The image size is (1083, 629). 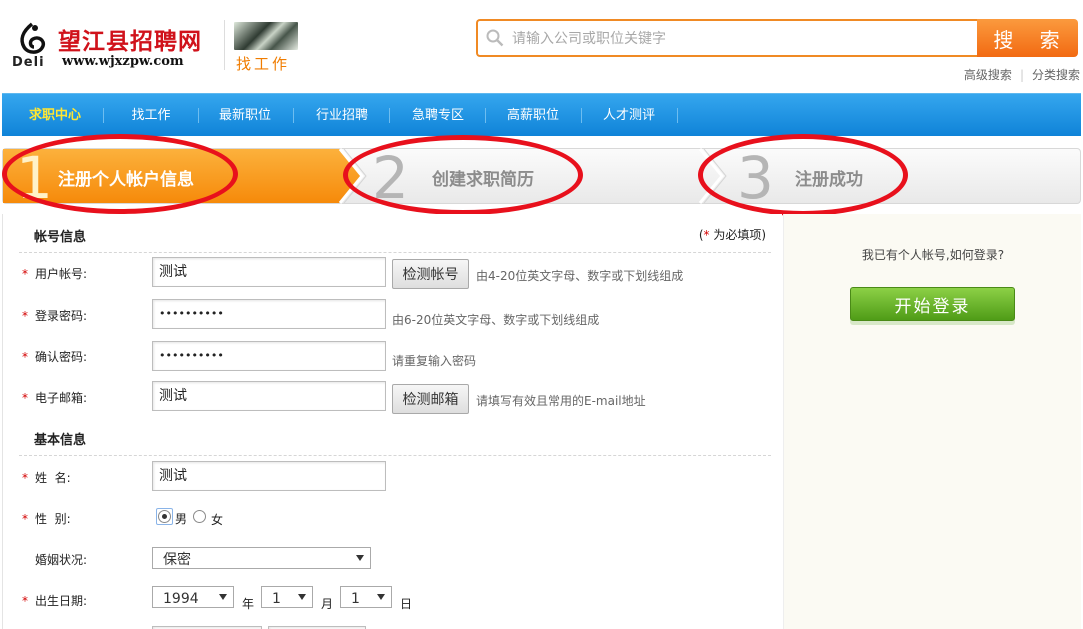 What do you see at coordinates (245, 115) in the screenshot?
I see `nav-item-latest-jobs: 最新职位` at bounding box center [245, 115].